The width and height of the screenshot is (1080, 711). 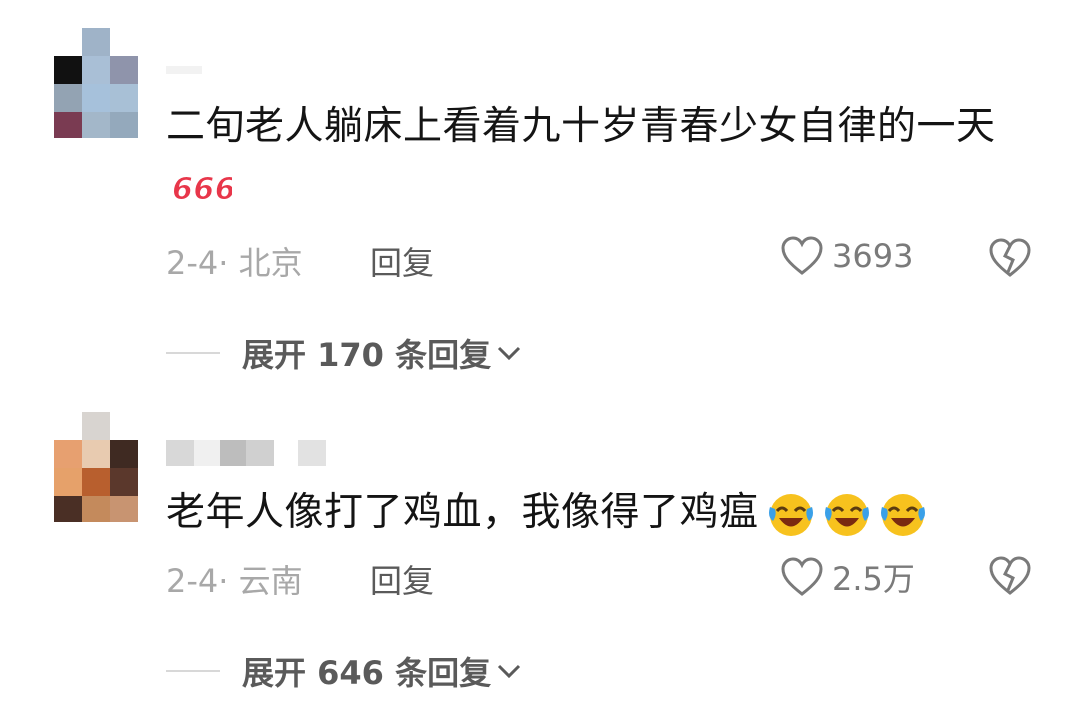 I want to click on comment-text: 老年人像打了鸡血，我像得了鸡瘟, so click(x=596, y=513).